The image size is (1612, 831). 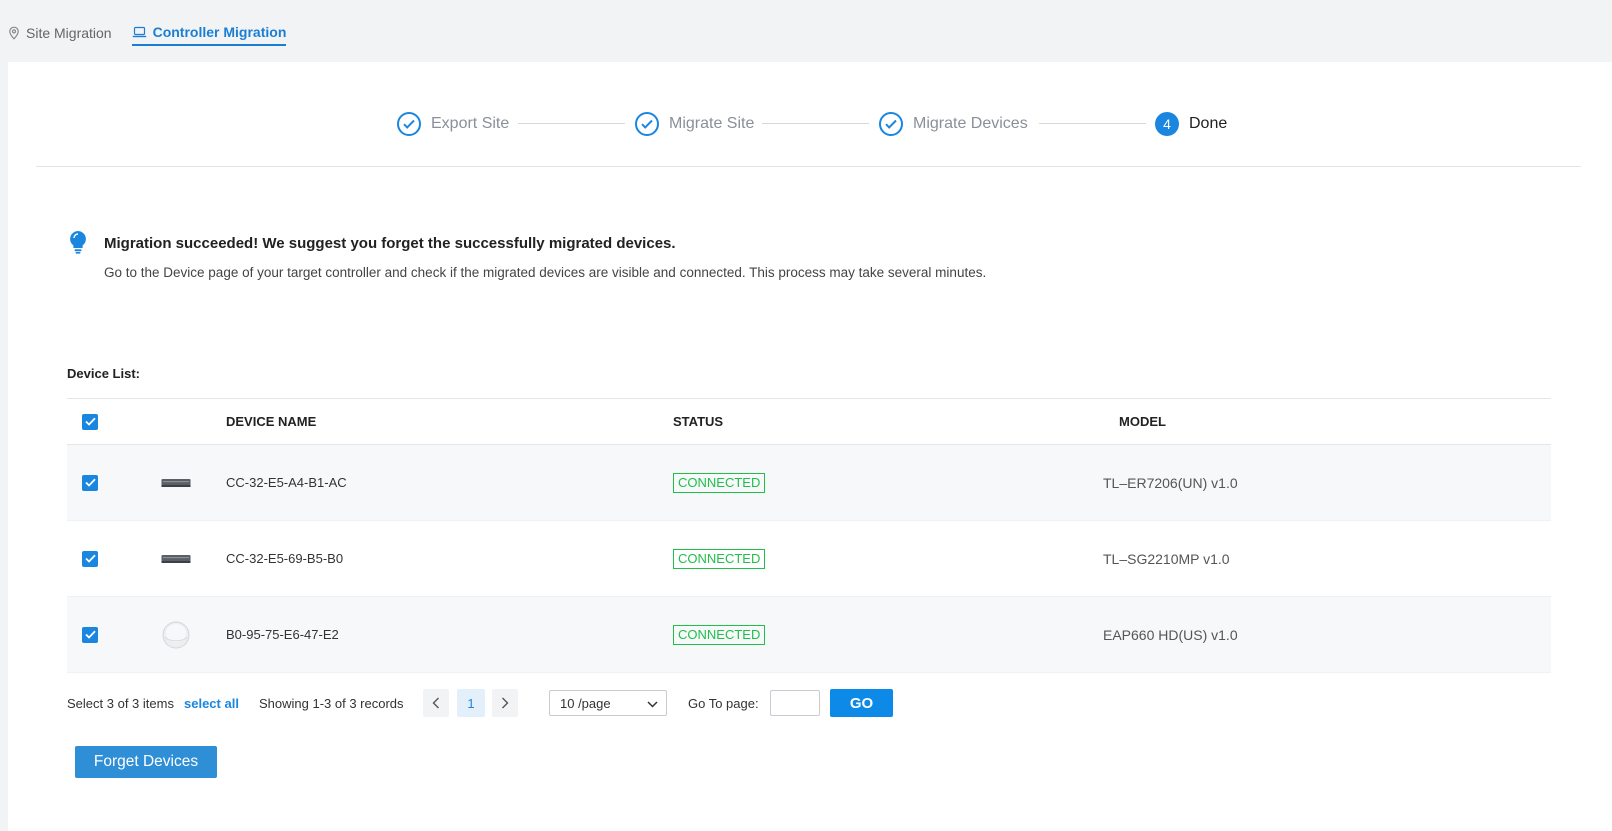 I want to click on step-label: Done, so click(x=1208, y=123).